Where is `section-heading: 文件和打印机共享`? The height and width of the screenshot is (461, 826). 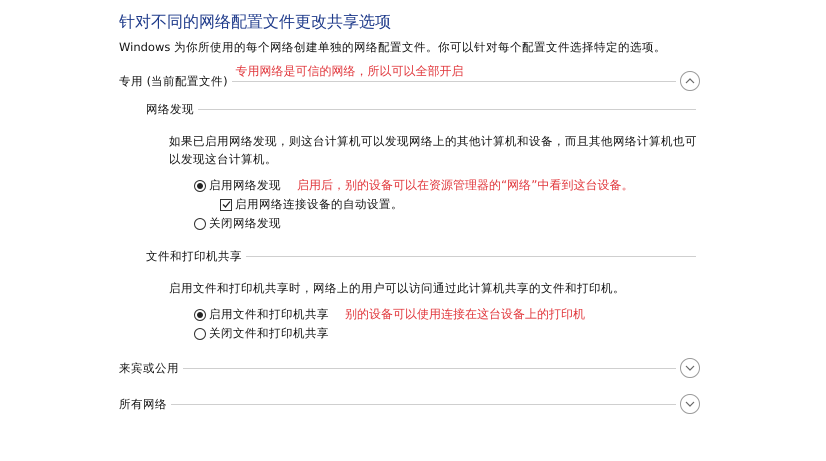
section-heading: 文件和打印机共享 is located at coordinates (194, 256).